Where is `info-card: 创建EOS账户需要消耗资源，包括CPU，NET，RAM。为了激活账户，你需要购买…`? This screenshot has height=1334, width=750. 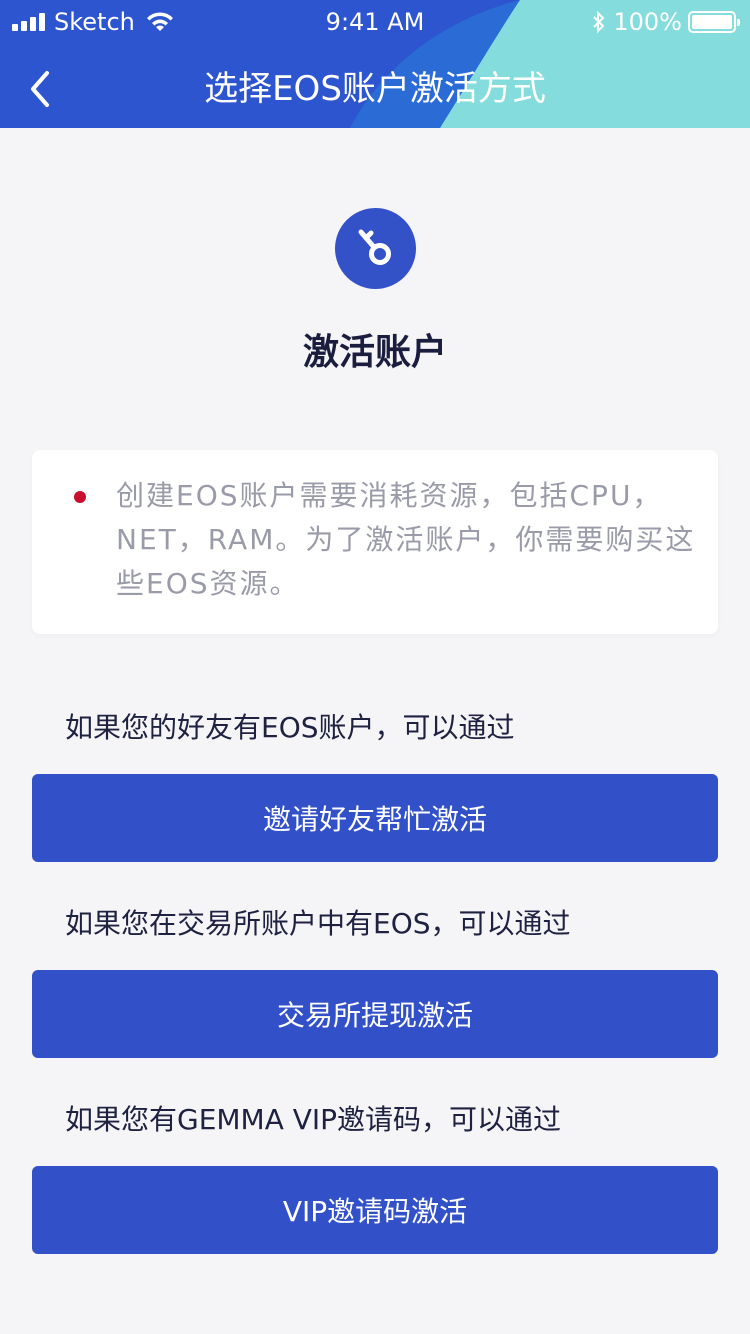
info-card: 创建EOS账户需要消耗资源，包括CPU，NET，RAM。为了激活账户，你需要购买… is located at coordinates (375, 542).